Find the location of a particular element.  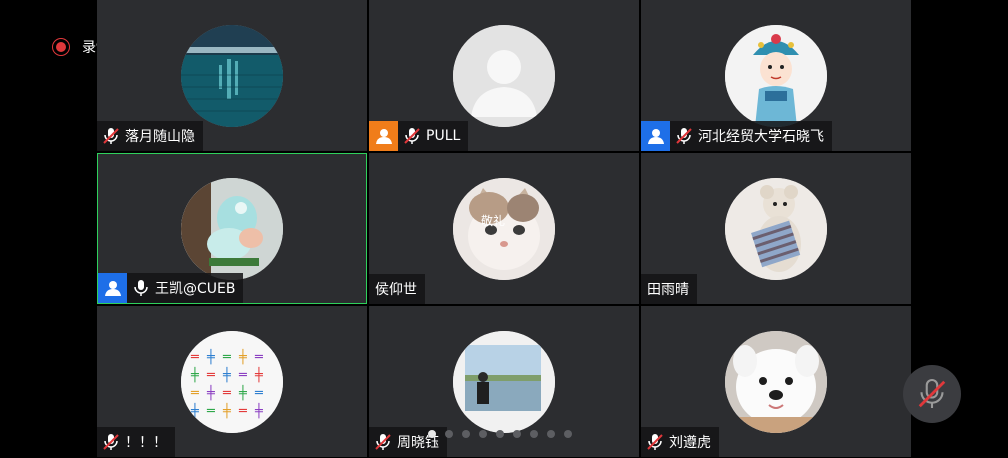

name-bar: ！！！ is located at coordinates (136, 442).